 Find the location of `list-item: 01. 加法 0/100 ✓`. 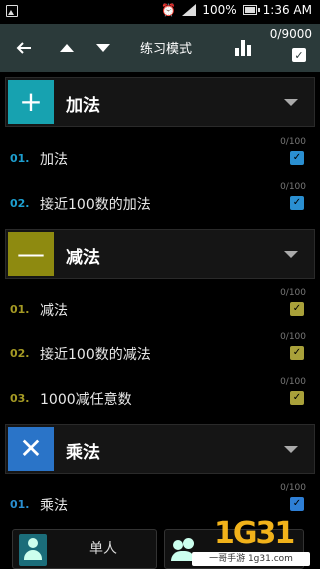

list-item: 01. 加法 0/100 ✓ is located at coordinates (160, 159).